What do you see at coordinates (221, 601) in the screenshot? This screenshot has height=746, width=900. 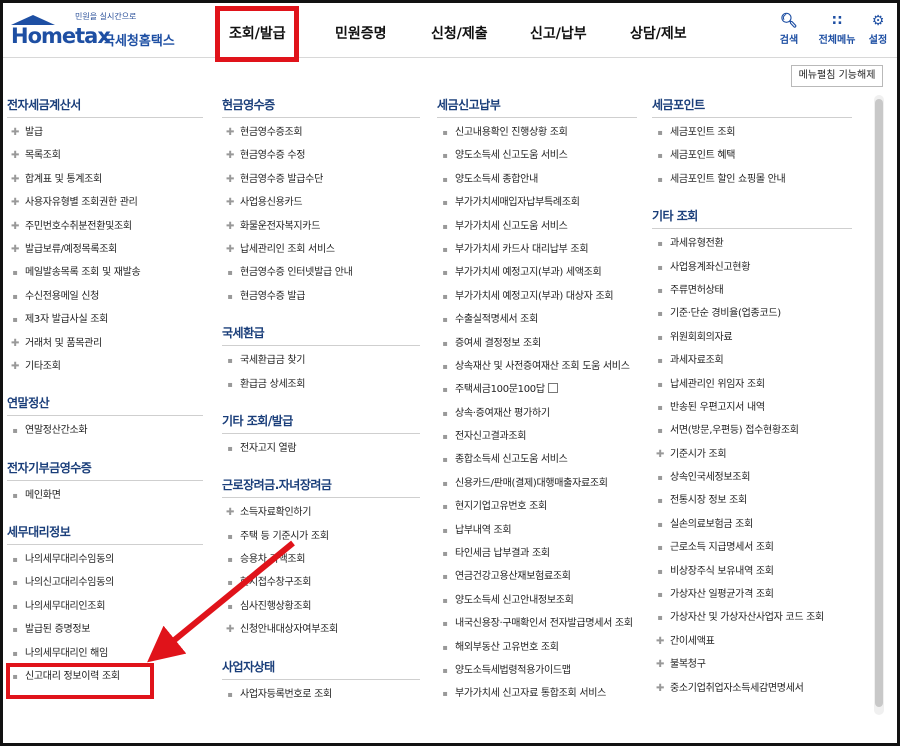 I see `annotation-arrow` at bounding box center [221, 601].